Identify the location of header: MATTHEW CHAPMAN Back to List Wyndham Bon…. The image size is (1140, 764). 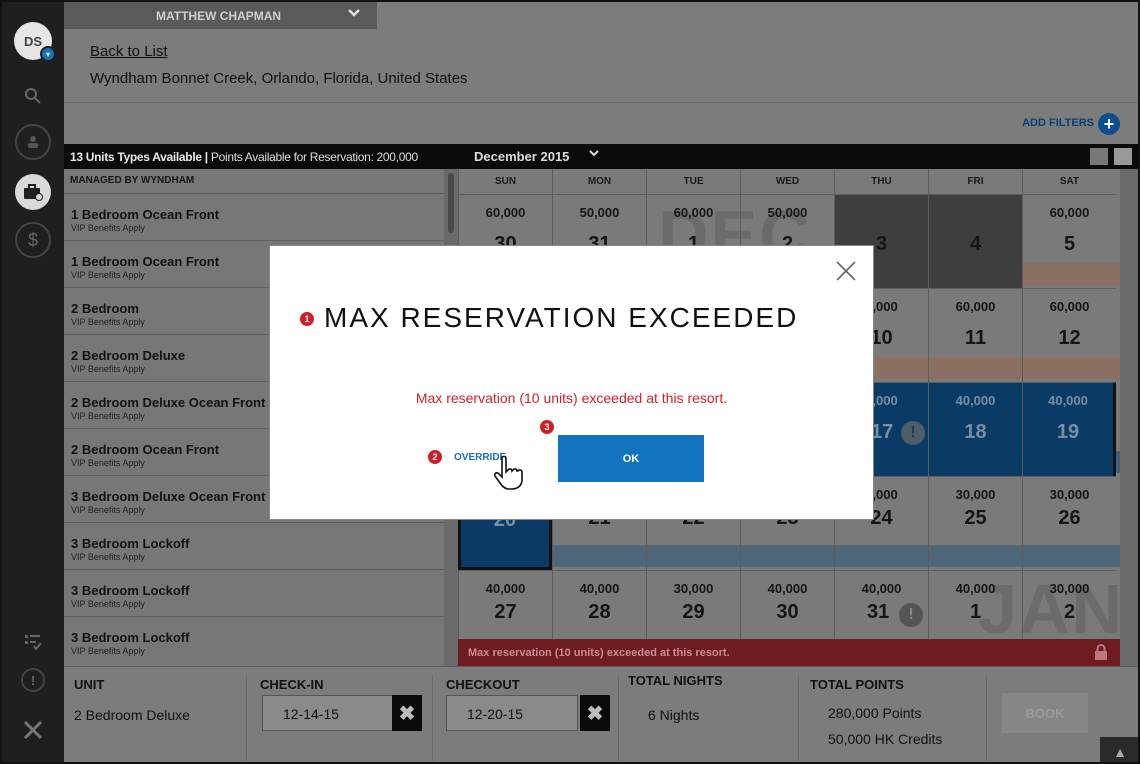
(601, 52).